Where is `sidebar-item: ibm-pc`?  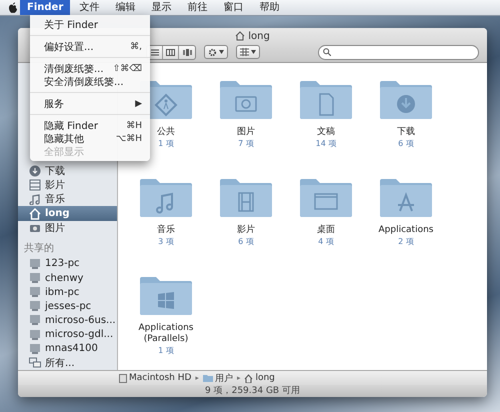 sidebar-item: ibm-pc is located at coordinates (67, 292).